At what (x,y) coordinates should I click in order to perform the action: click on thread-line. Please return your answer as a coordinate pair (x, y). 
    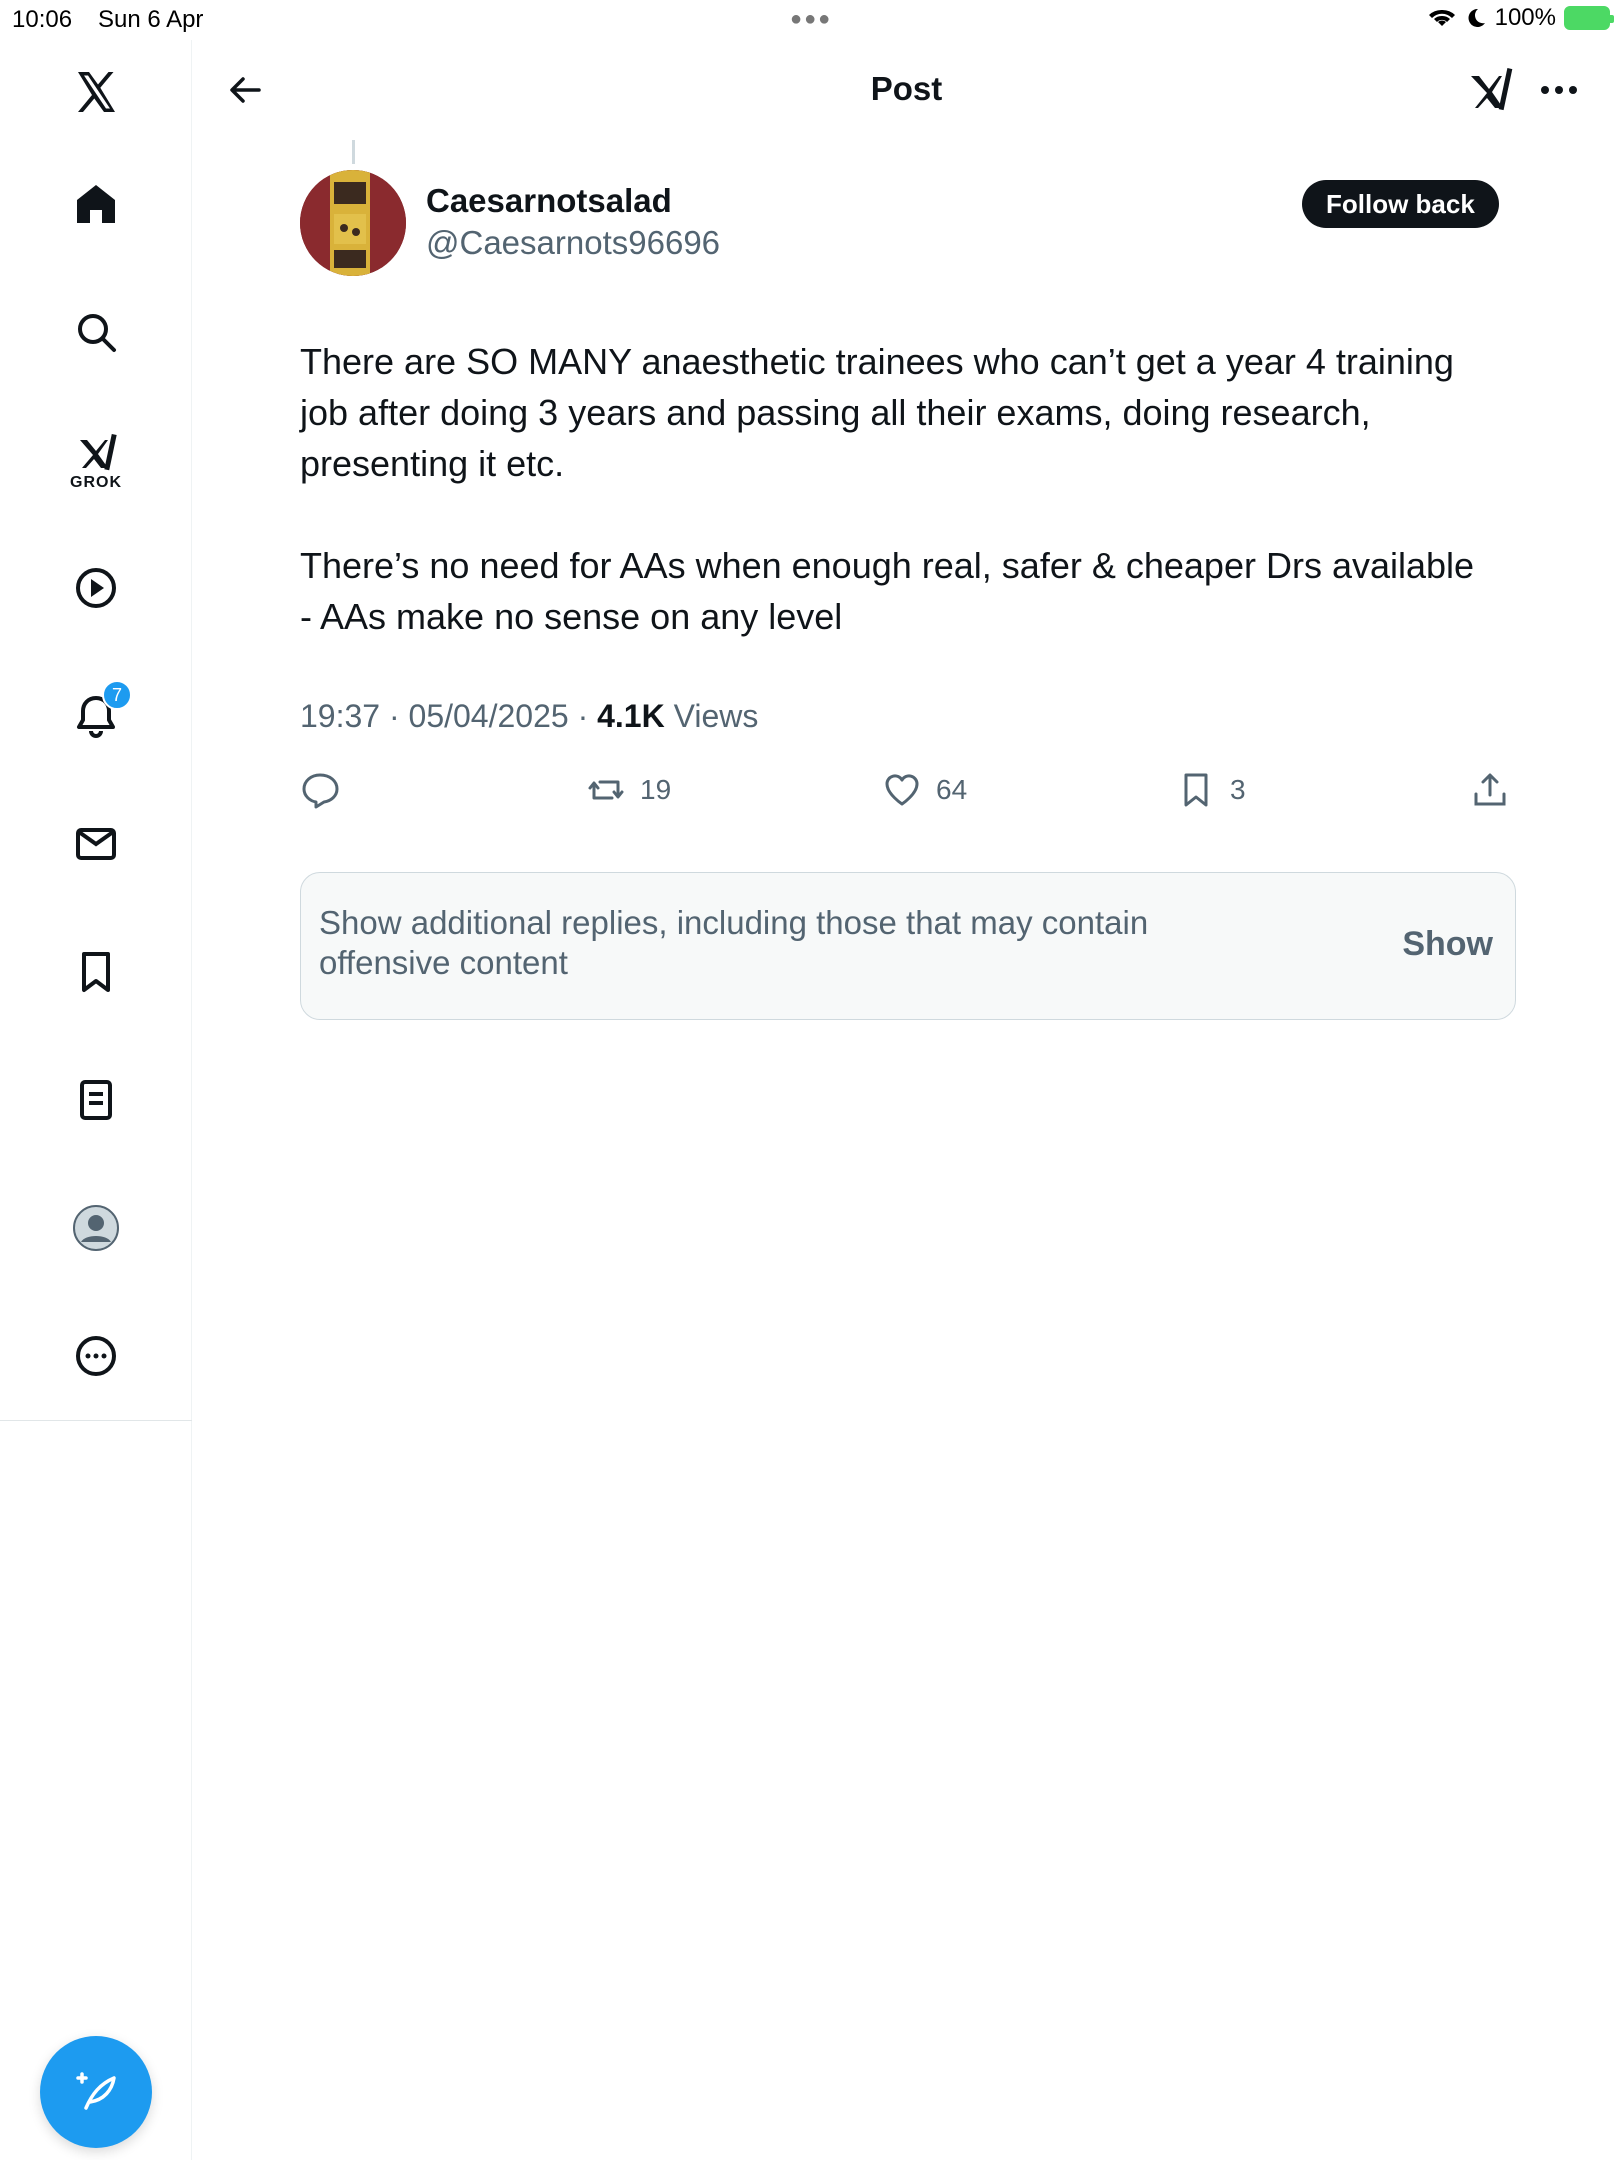
    Looking at the image, I should click on (353, 152).